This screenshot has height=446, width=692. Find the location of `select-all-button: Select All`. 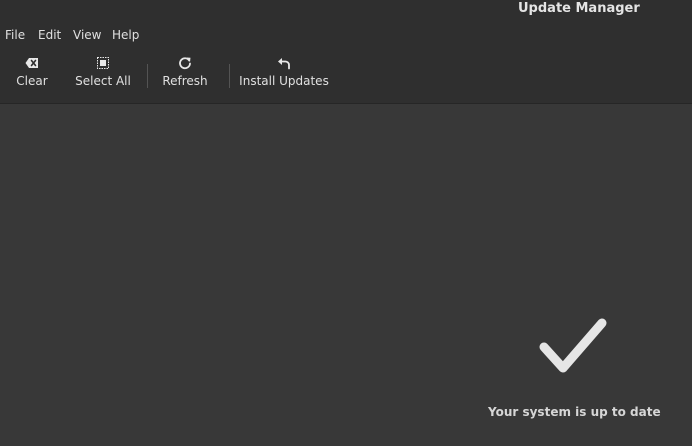

select-all-button: Select All is located at coordinates (103, 76).